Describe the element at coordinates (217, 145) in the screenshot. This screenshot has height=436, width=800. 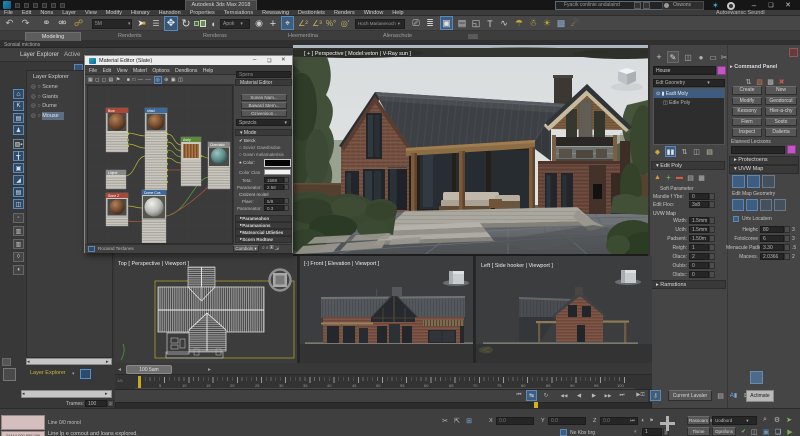
I see `svg-text: Cizecialic` at that location.